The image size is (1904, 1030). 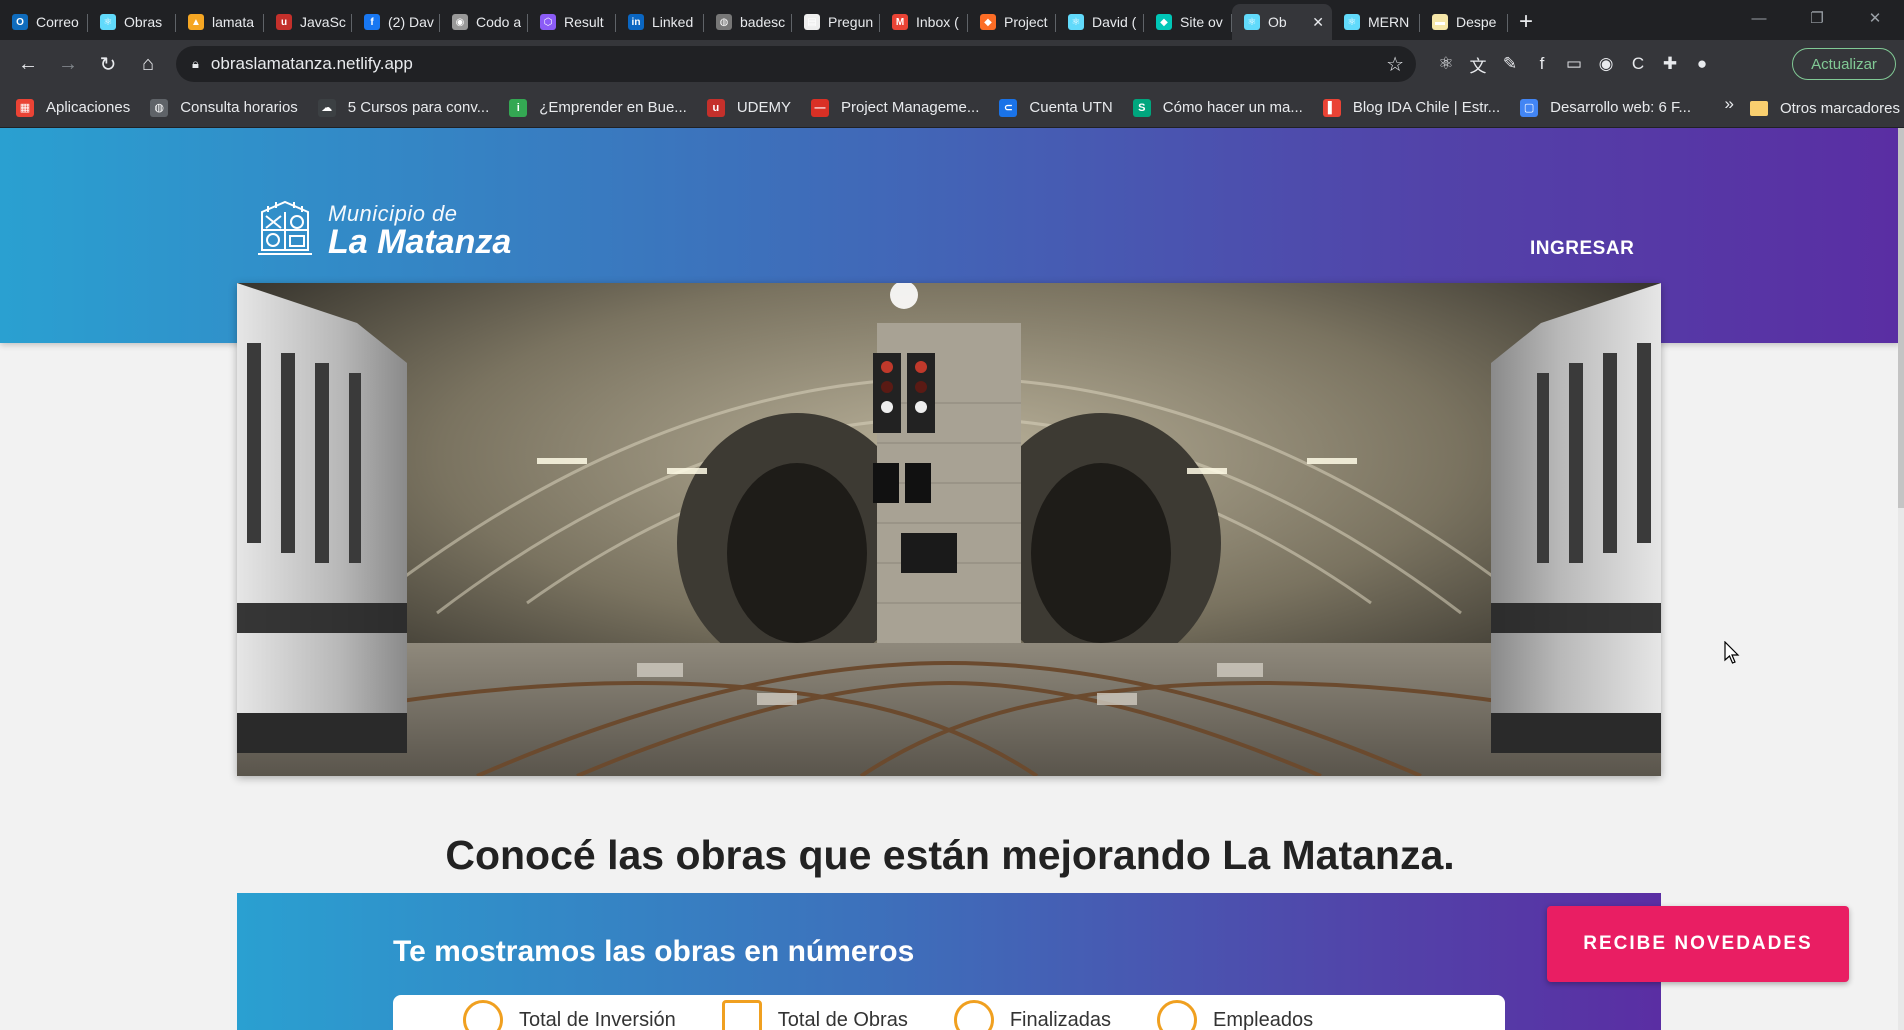 What do you see at coordinates (1698, 944) in the screenshot?
I see `newsletter-button: RECIBE NOVEDADES` at bounding box center [1698, 944].